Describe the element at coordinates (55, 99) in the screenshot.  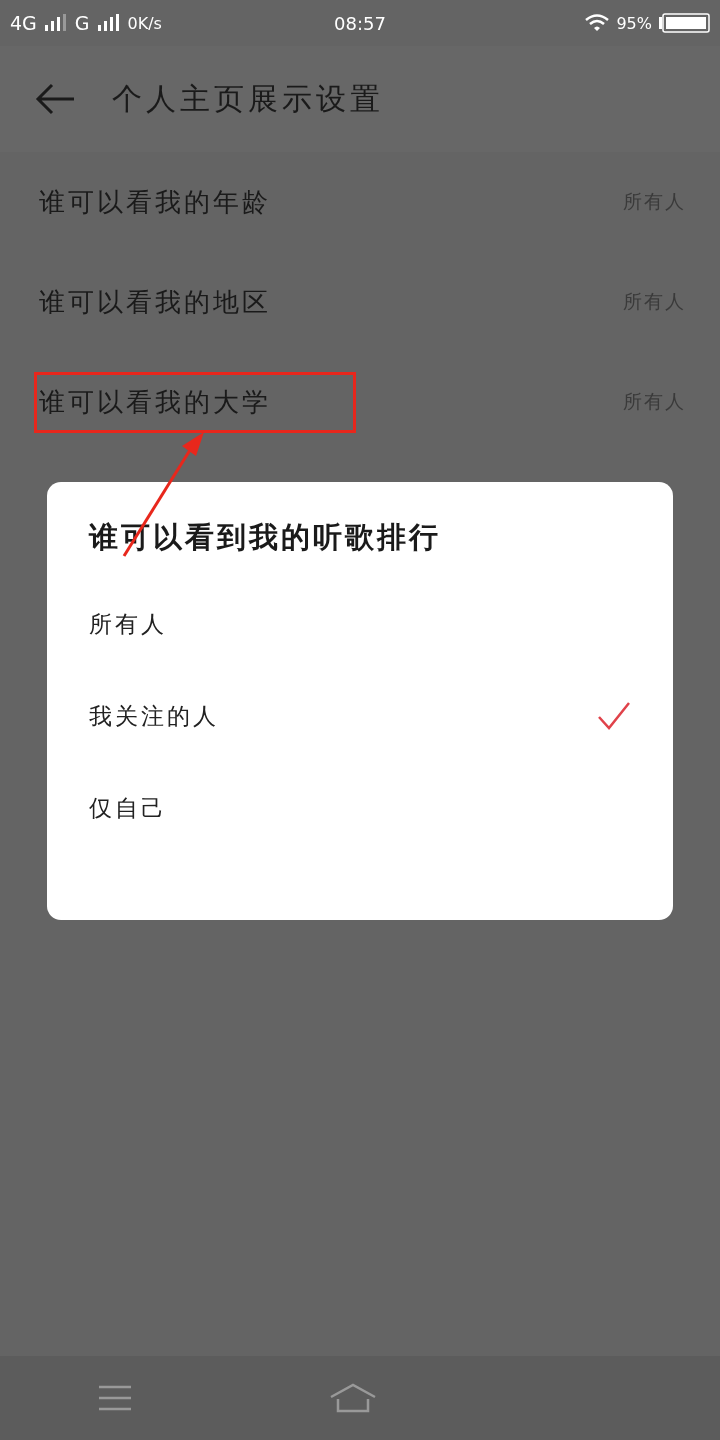
I see `back-button` at that location.